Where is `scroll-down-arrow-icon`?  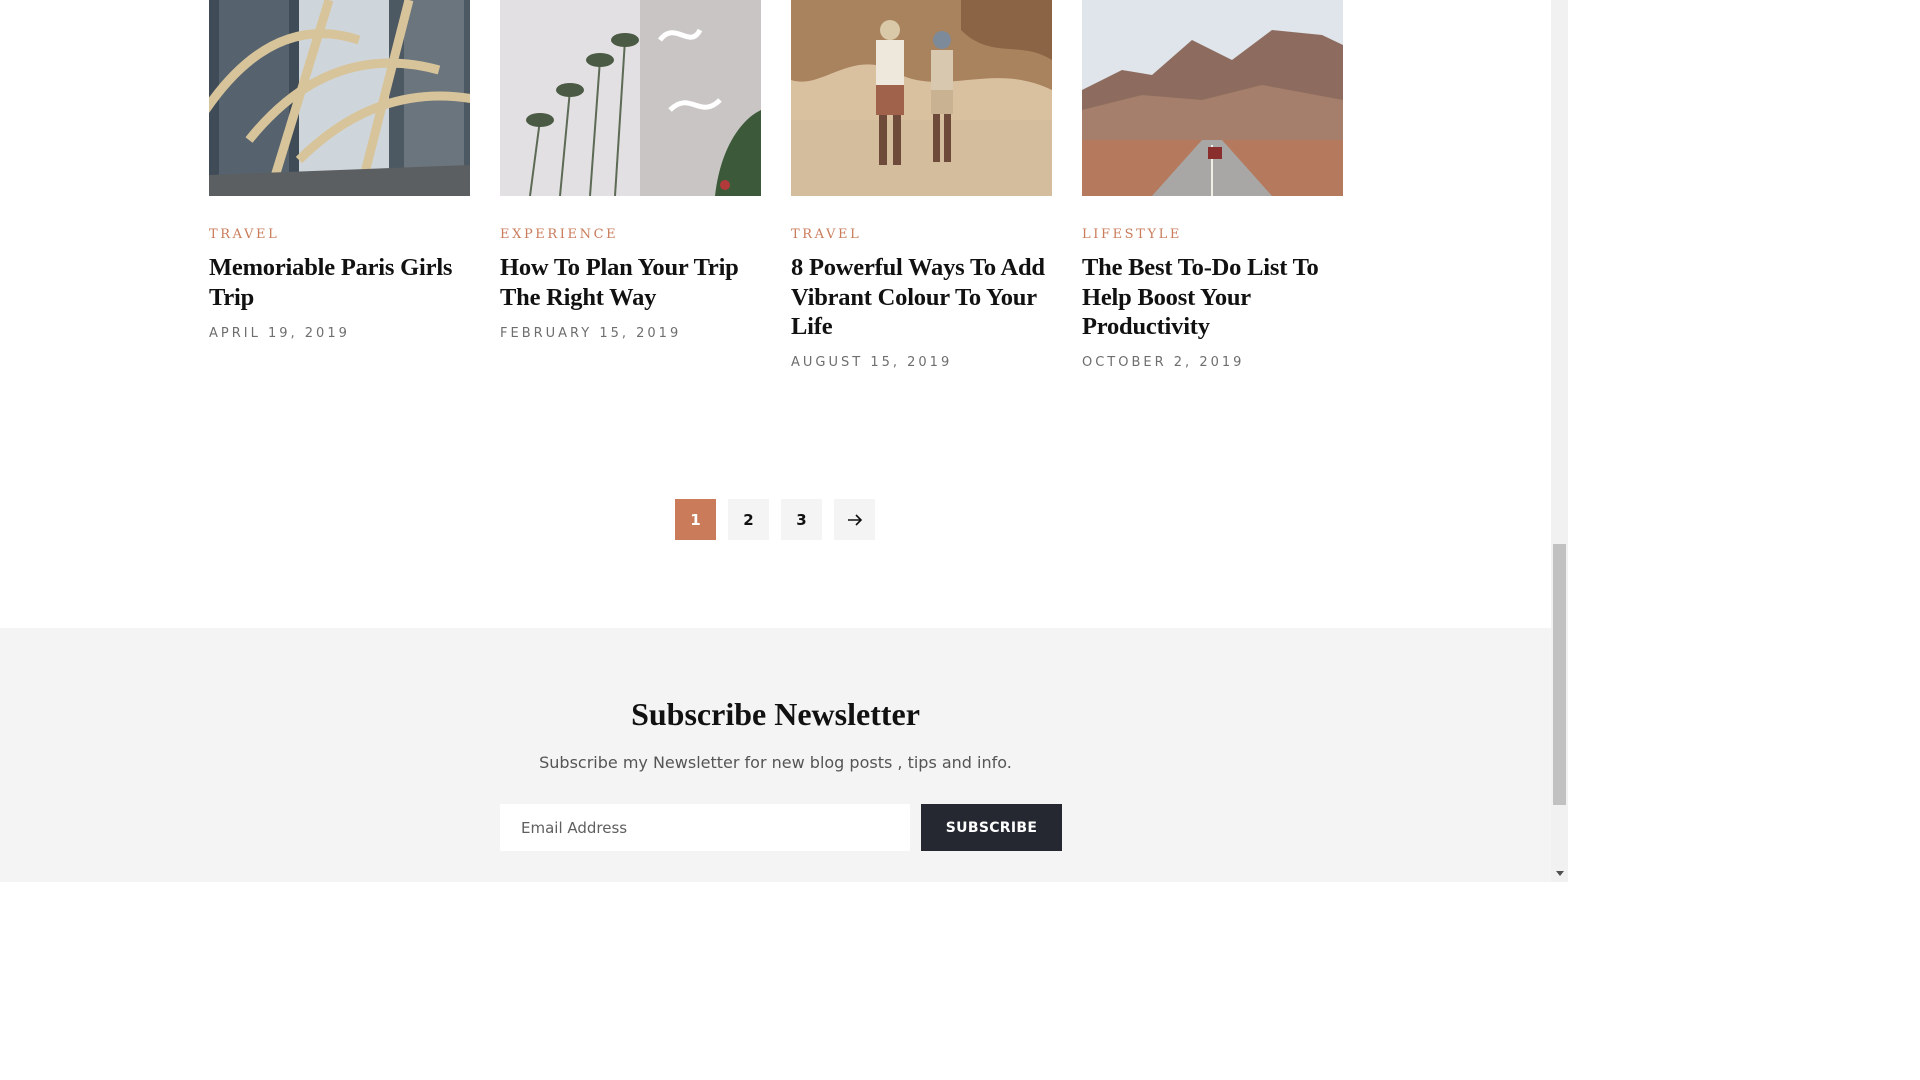
scroll-down-arrow-icon is located at coordinates (1559, 873).